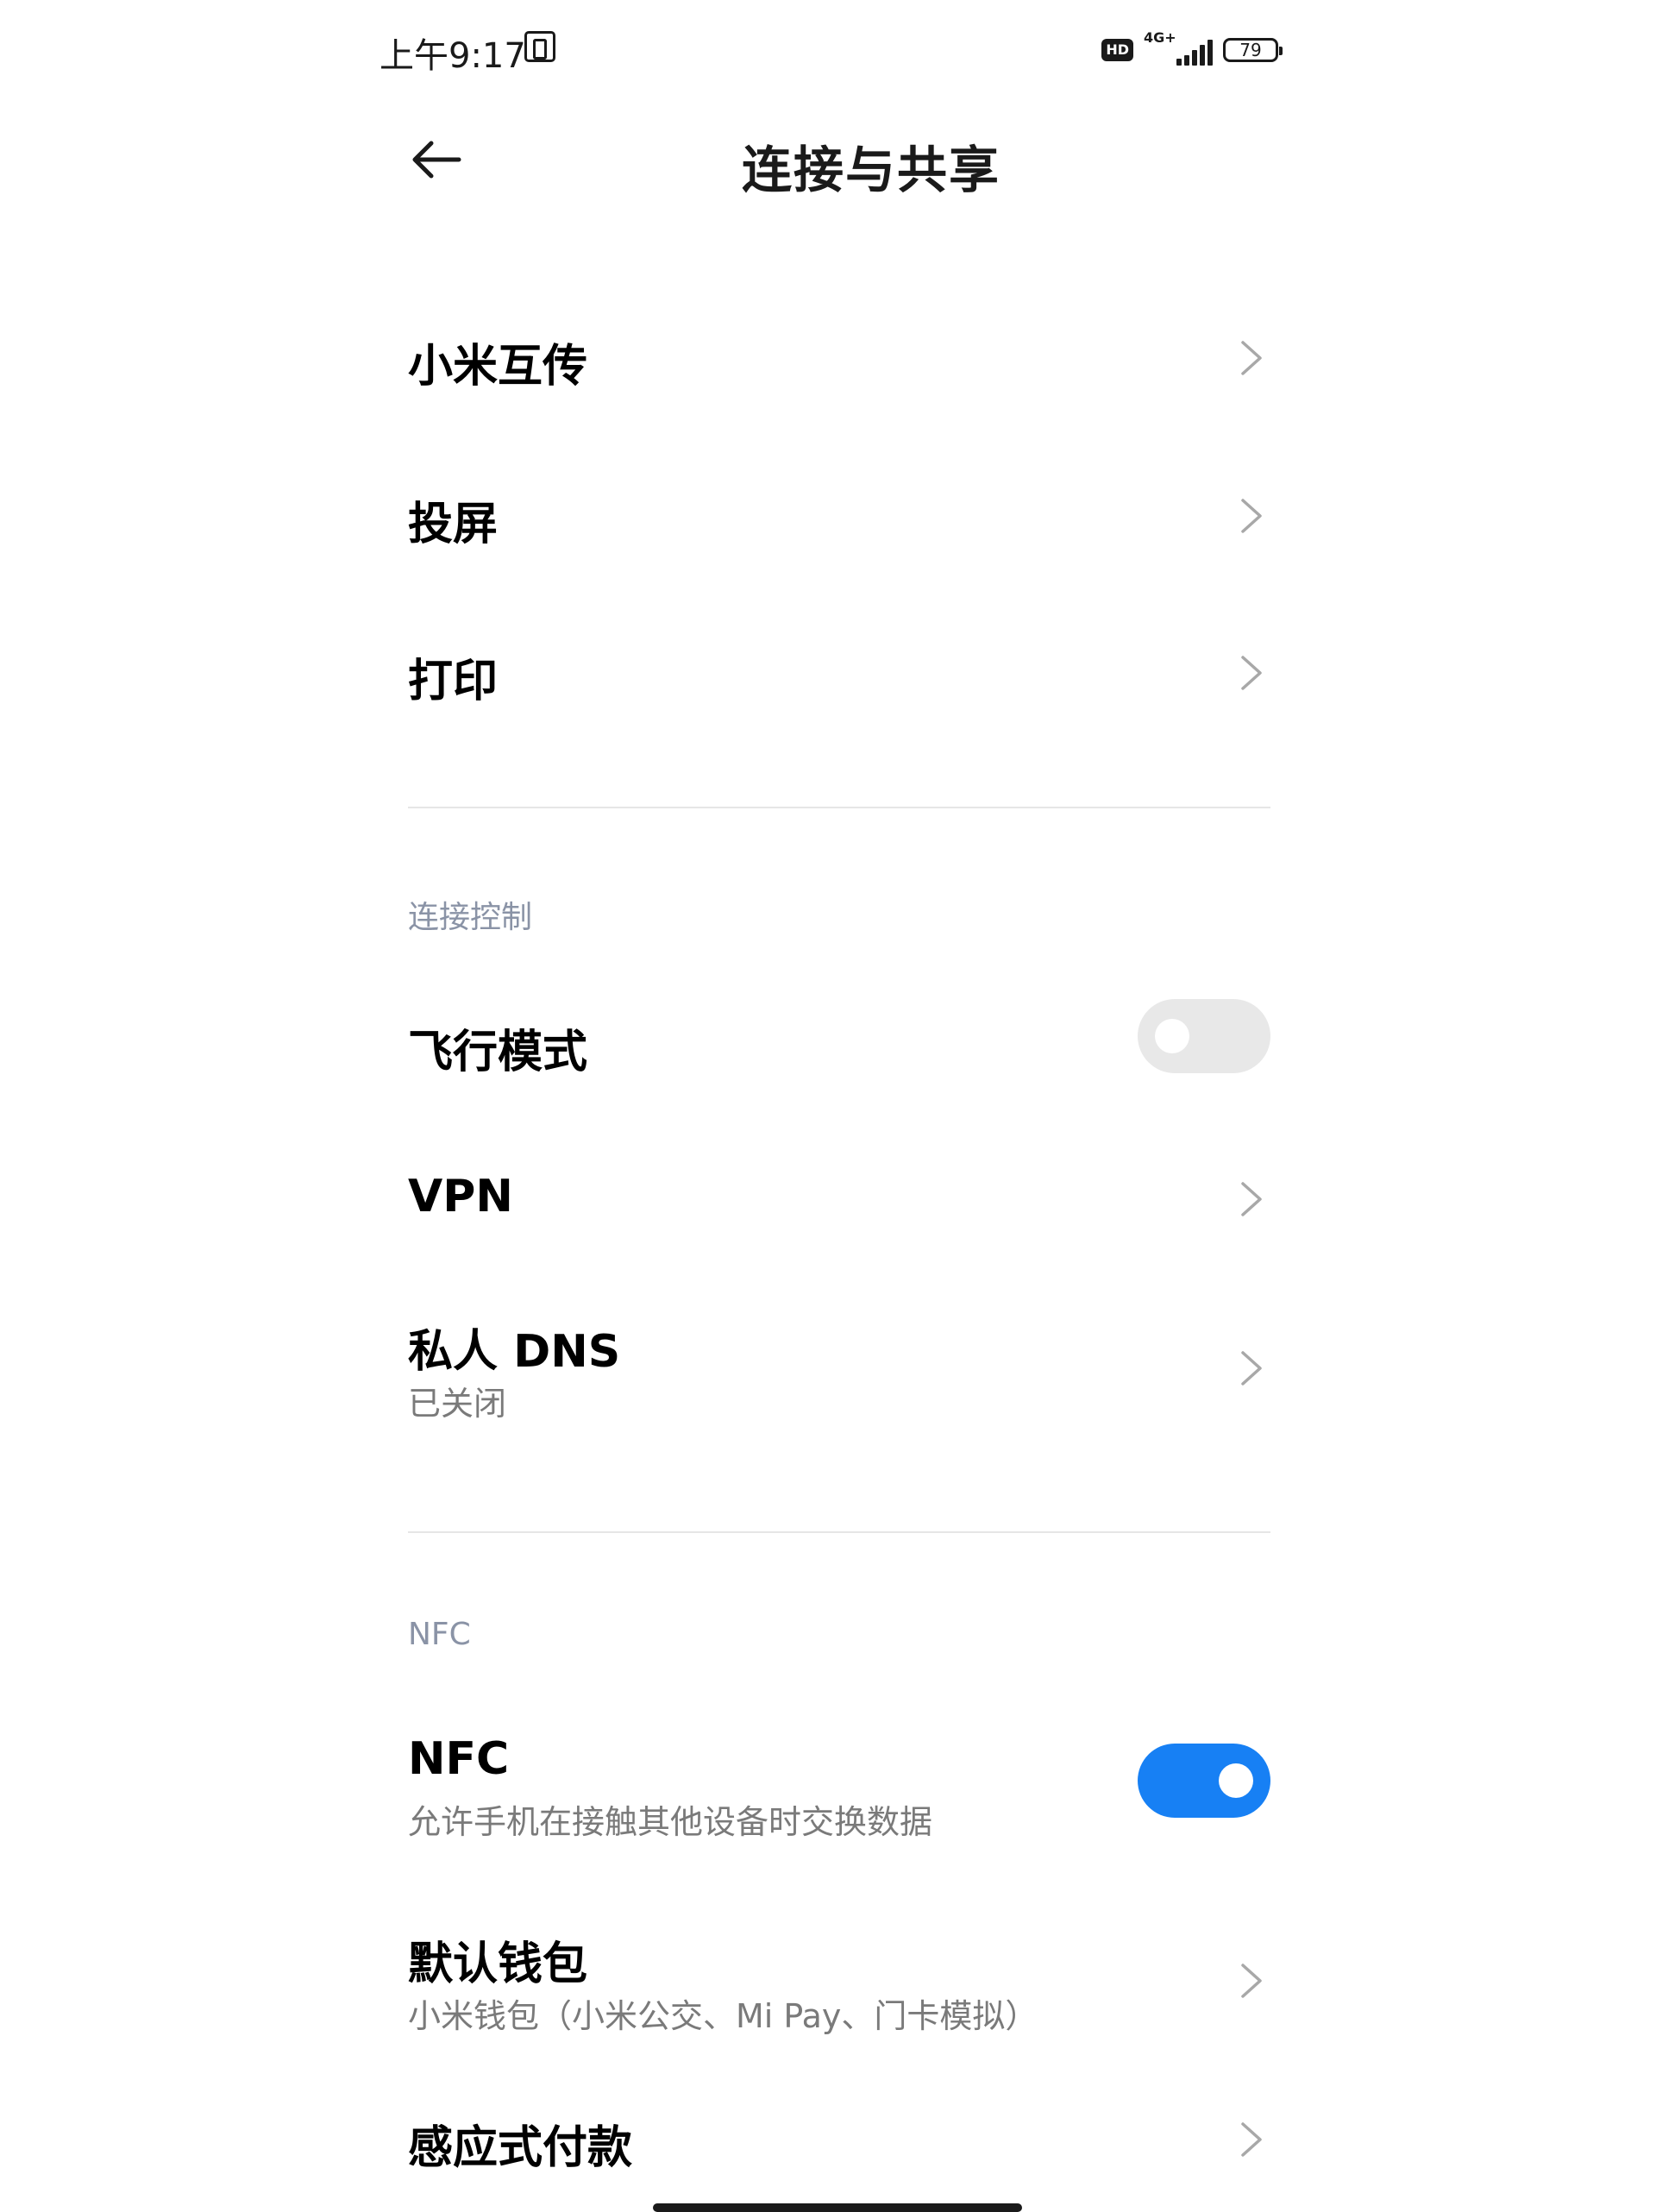  I want to click on app-header: 连接与共享, so click(828, 160).